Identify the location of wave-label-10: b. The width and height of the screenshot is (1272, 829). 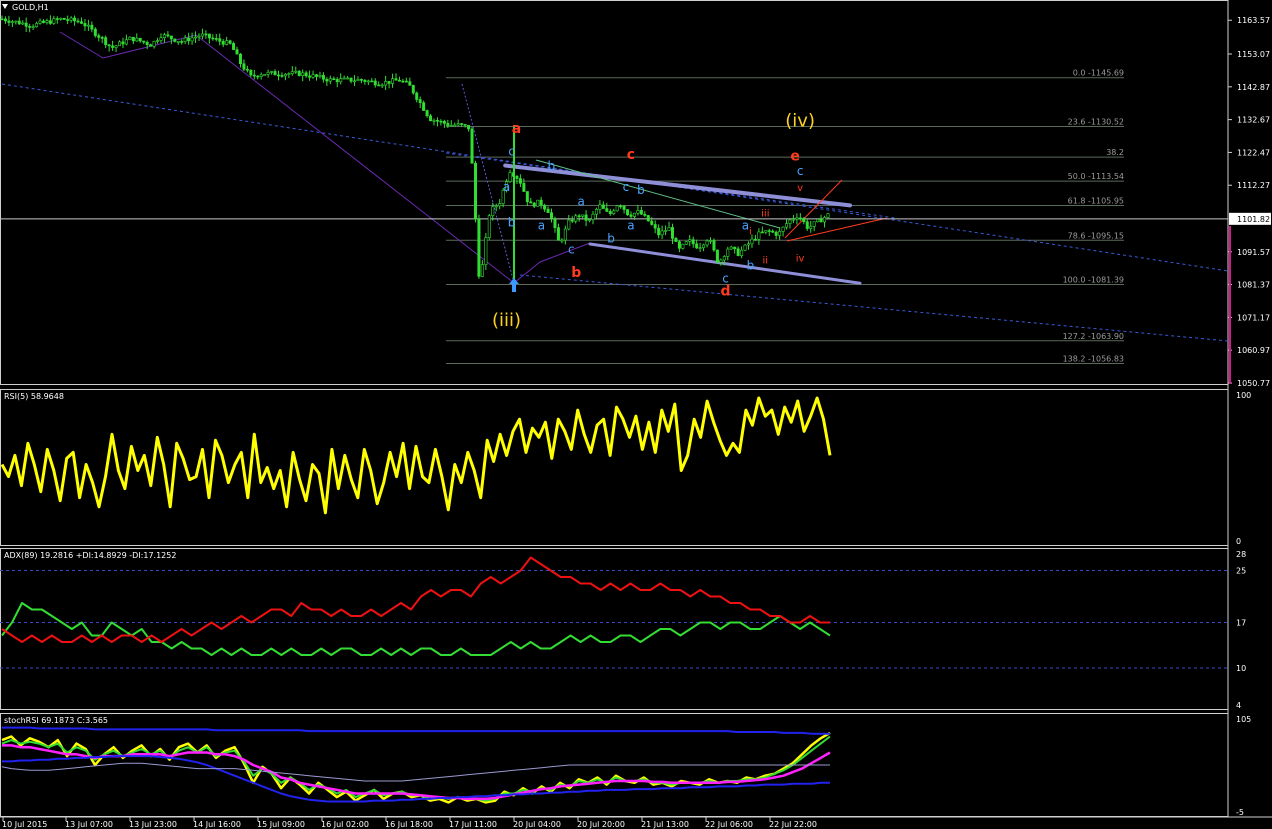
(552, 166).